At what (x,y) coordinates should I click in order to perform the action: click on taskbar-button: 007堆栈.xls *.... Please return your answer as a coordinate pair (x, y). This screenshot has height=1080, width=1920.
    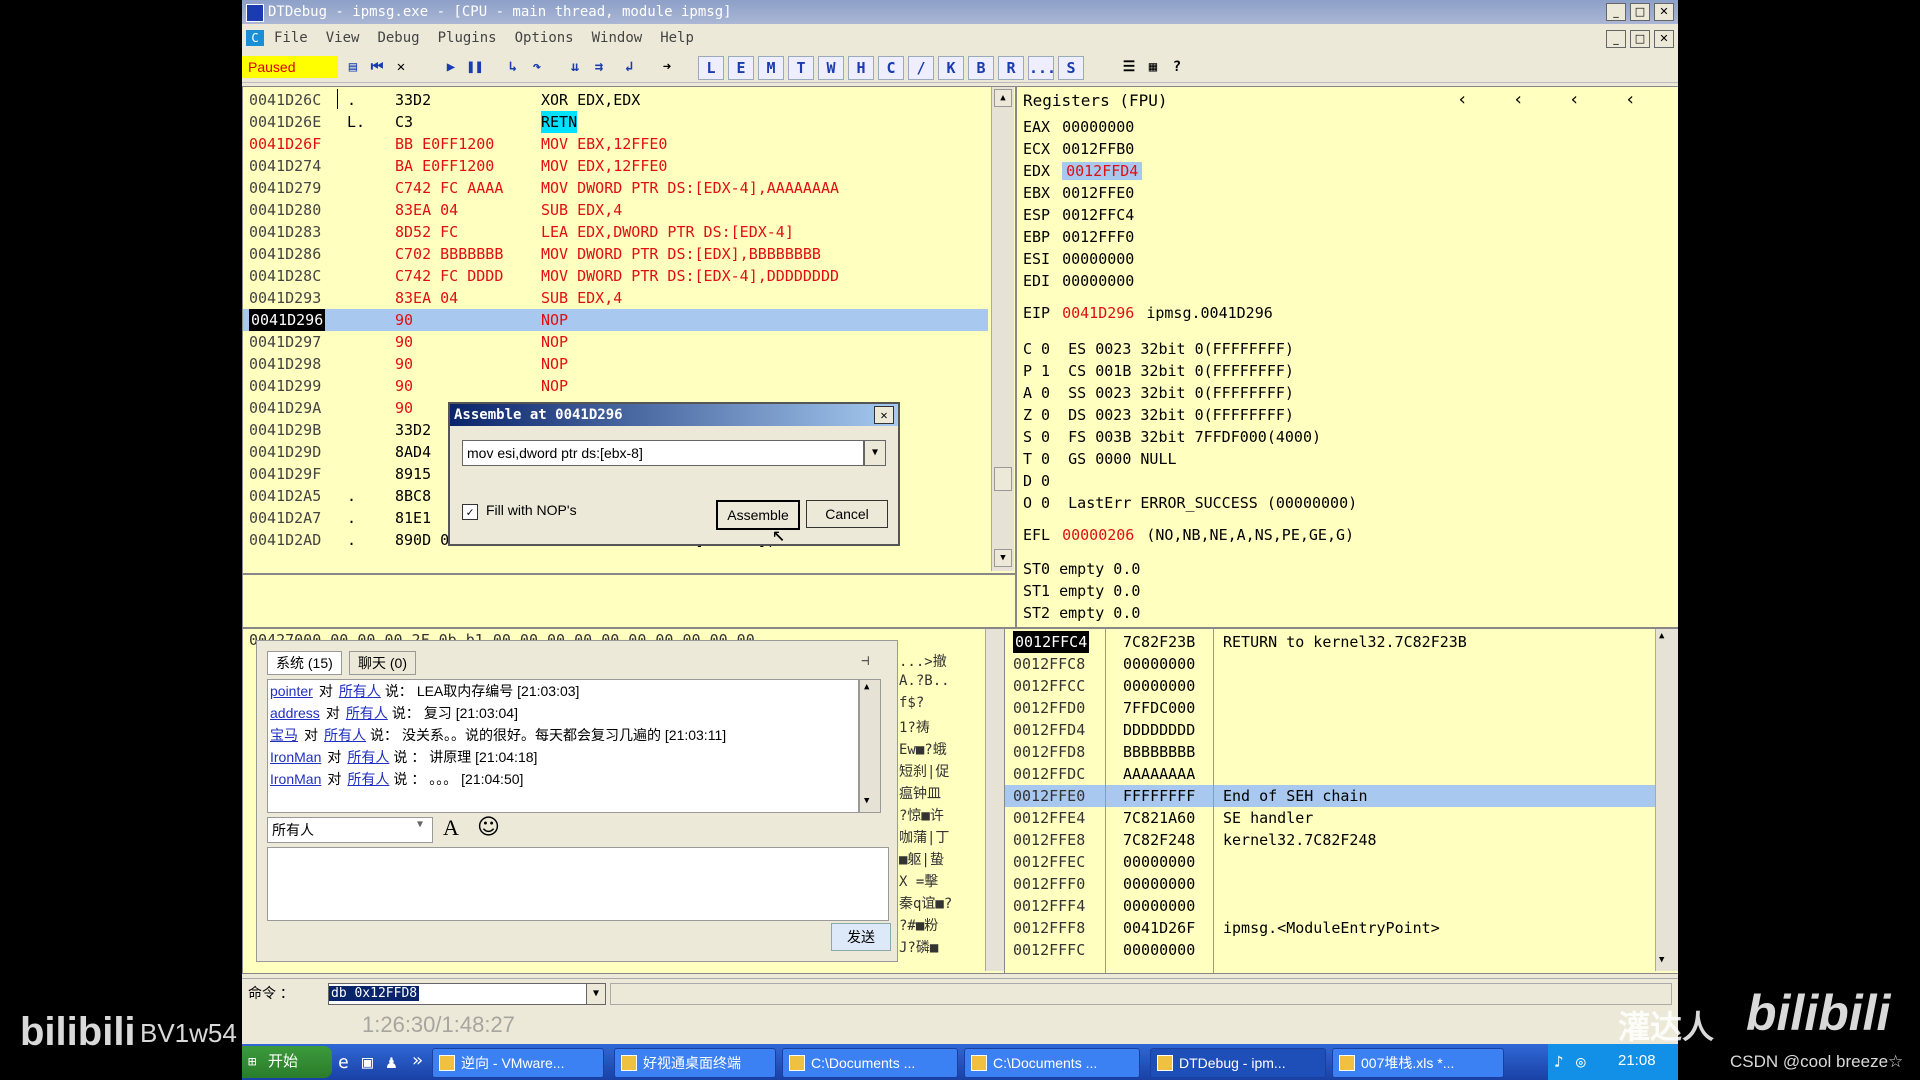
    Looking at the image, I should click on (1418, 1063).